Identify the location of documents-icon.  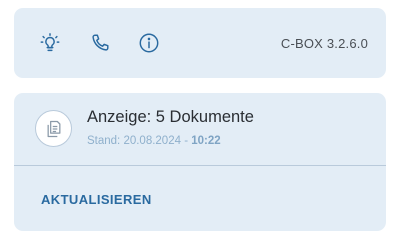
(53, 128).